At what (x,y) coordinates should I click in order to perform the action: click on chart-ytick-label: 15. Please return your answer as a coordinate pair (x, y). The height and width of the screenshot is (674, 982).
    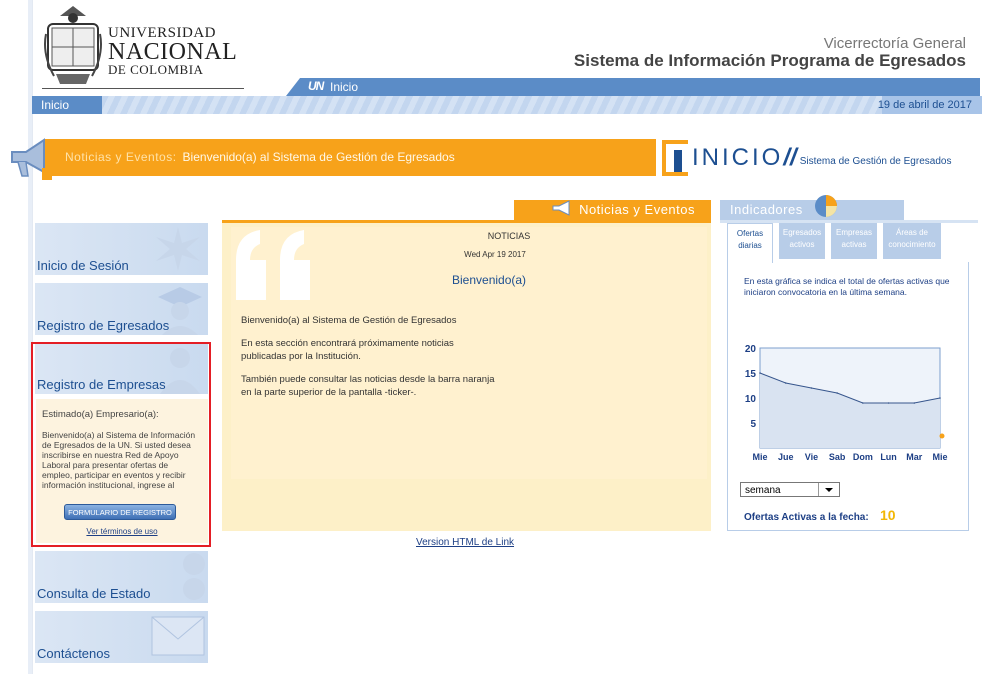
    Looking at the image, I should click on (751, 374).